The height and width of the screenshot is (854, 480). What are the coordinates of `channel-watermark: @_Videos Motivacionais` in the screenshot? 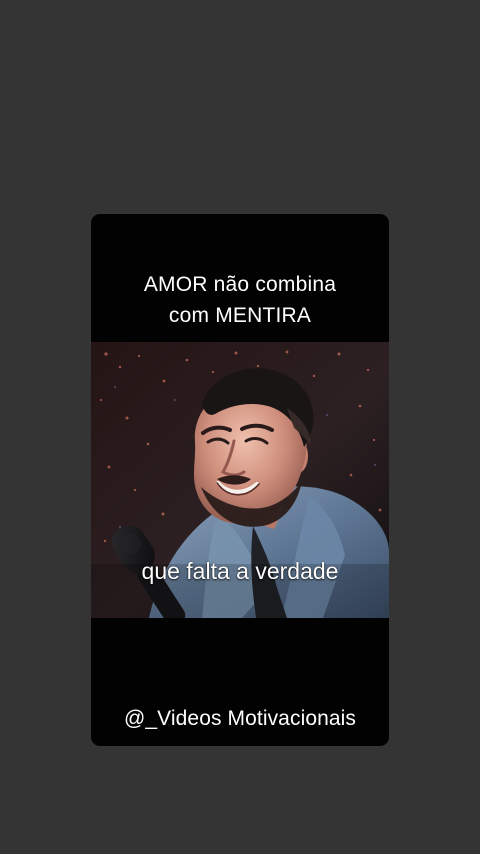 It's located at (240, 718).